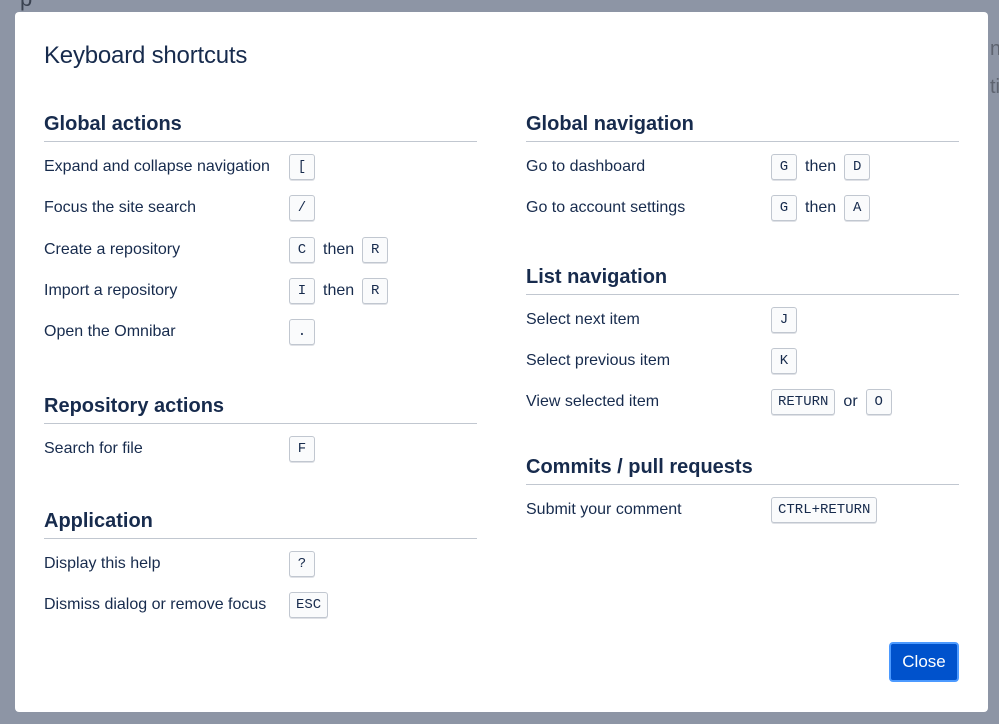 This screenshot has height=724, width=999. I want to click on shortcut-row: Submit your comment CTRL+RETURN, so click(742, 517).